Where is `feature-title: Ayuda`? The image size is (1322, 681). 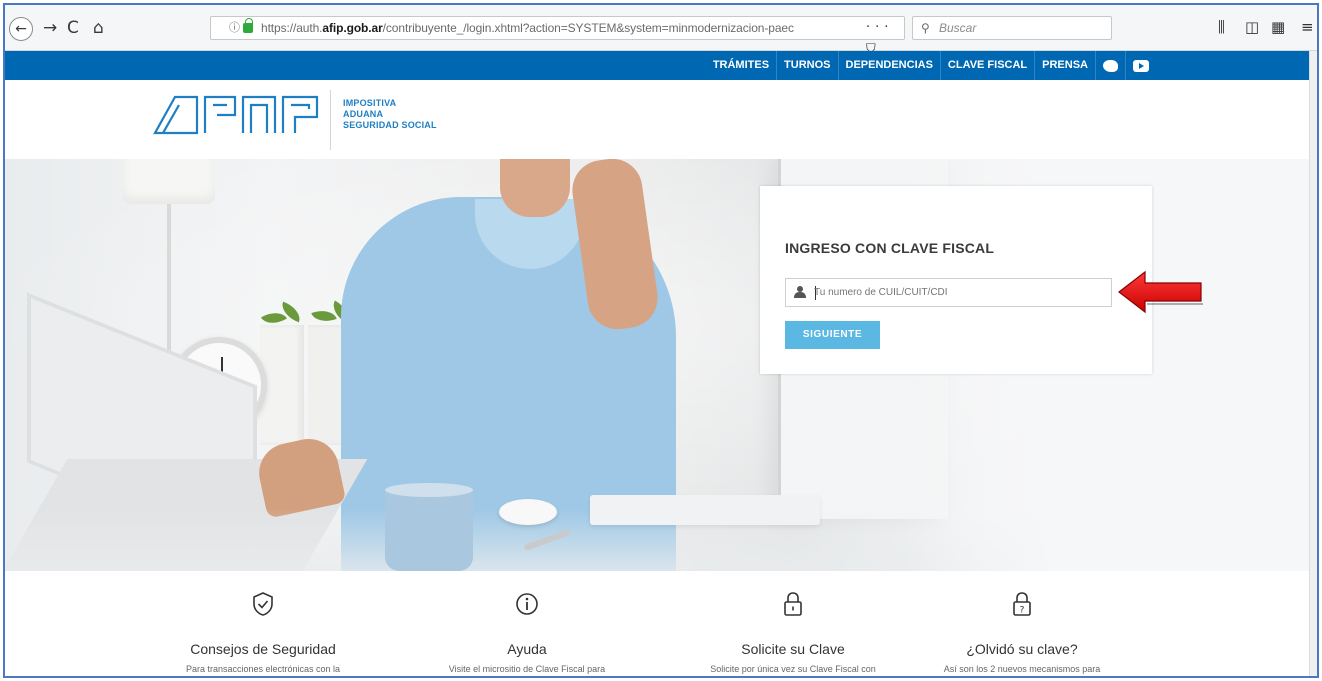
feature-title: Ayuda is located at coordinates (527, 649).